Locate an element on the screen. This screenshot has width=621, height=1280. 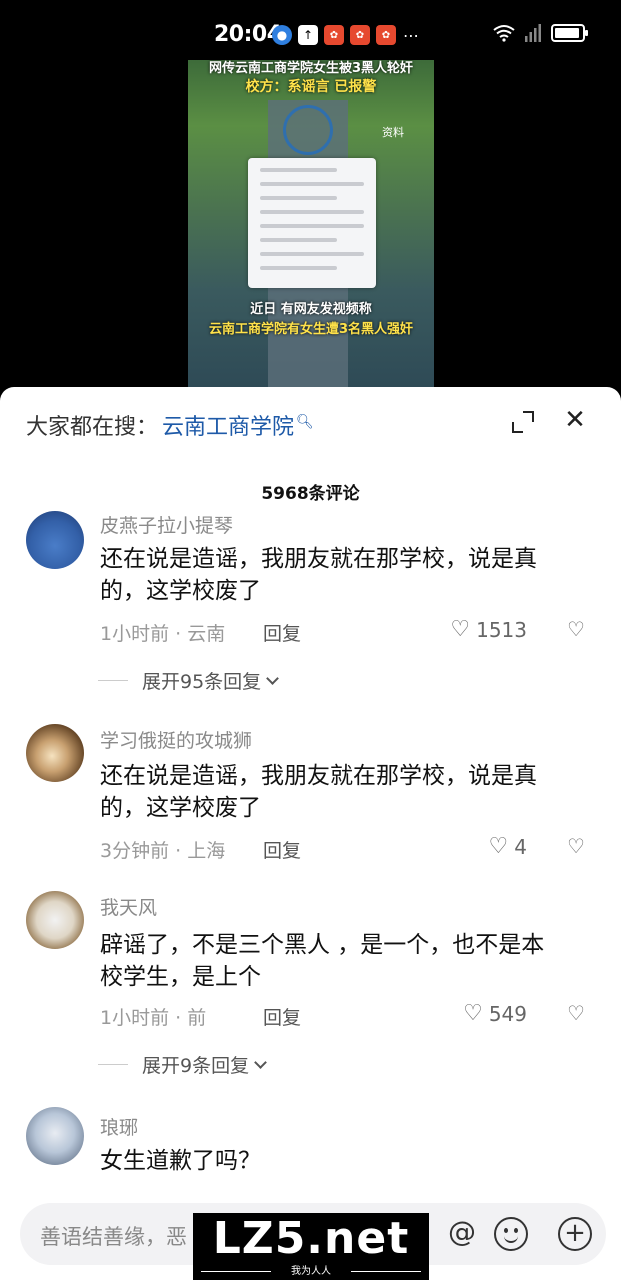
status-notification-icons: ● ↑ ✿ ✿ ✿ ⋯ is located at coordinates (346, 35).